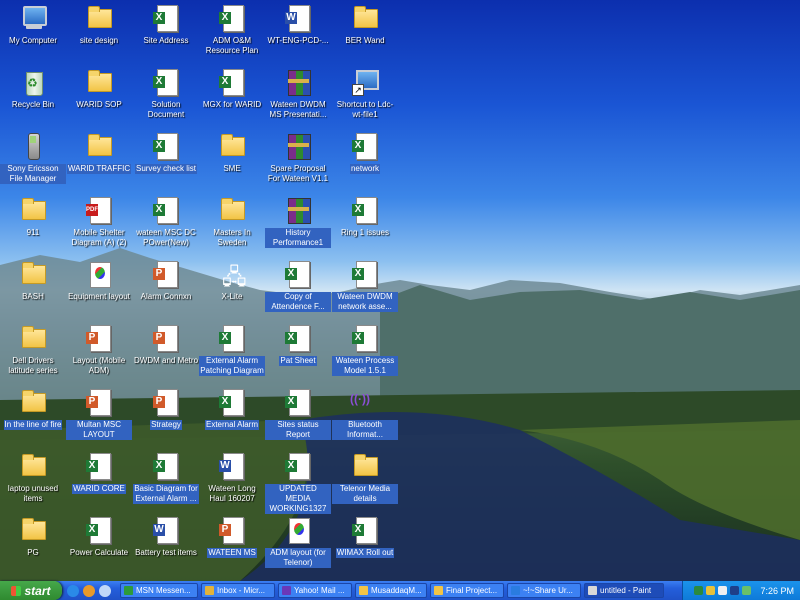 This screenshot has height=600, width=800. I want to click on desktop-icon: Layout (Mobile ADM), so click(99, 351).